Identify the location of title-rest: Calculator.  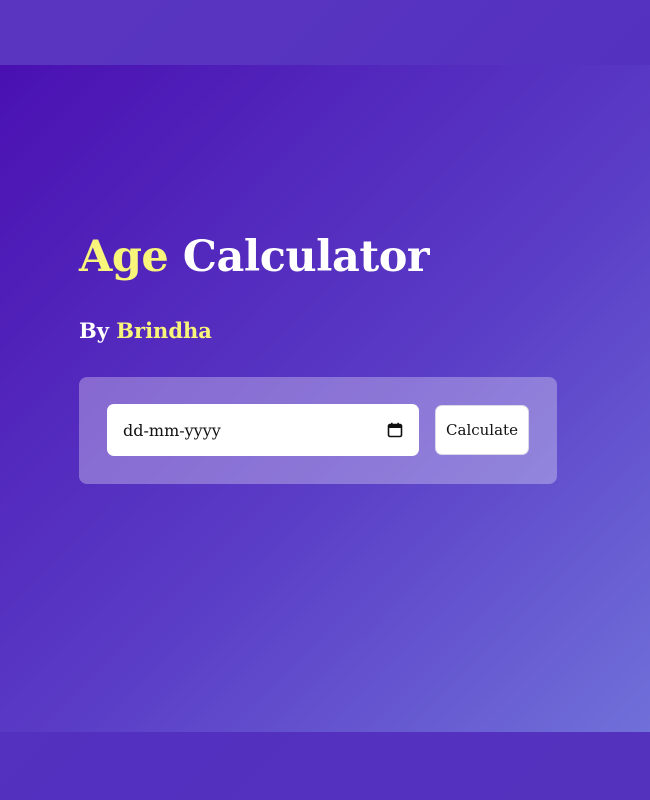
(306, 257).